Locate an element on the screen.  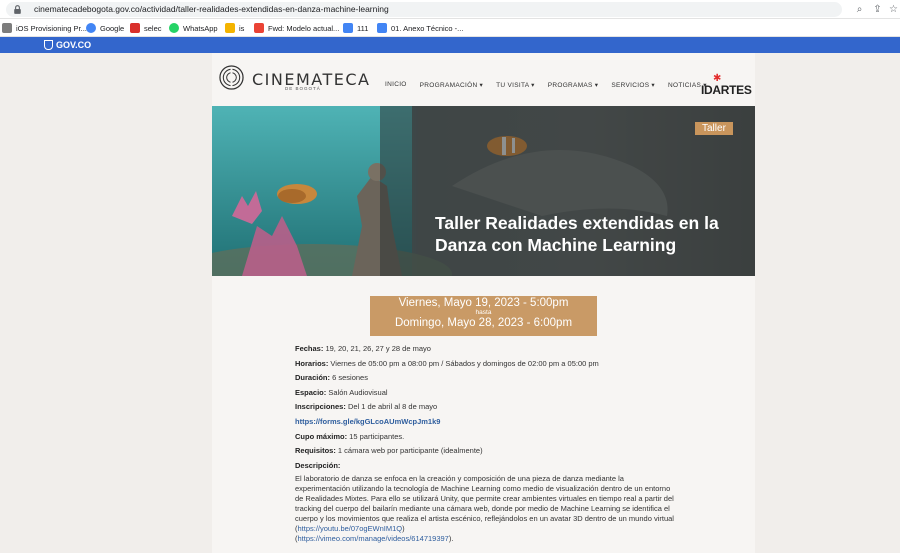
detail-label: Descripción: is located at coordinates (318, 465).